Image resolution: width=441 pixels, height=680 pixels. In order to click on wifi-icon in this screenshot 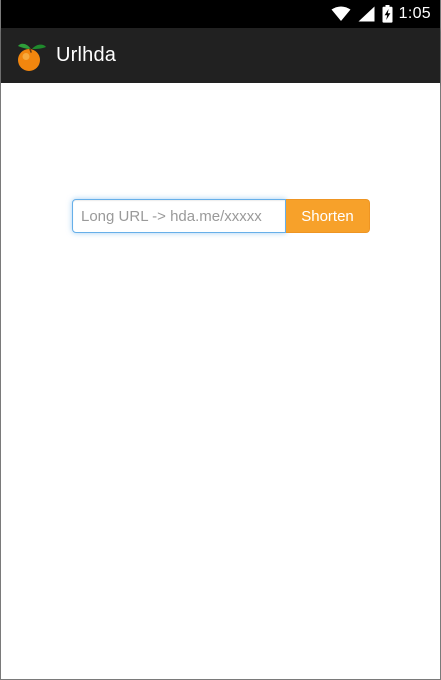, I will do `click(341, 13)`.